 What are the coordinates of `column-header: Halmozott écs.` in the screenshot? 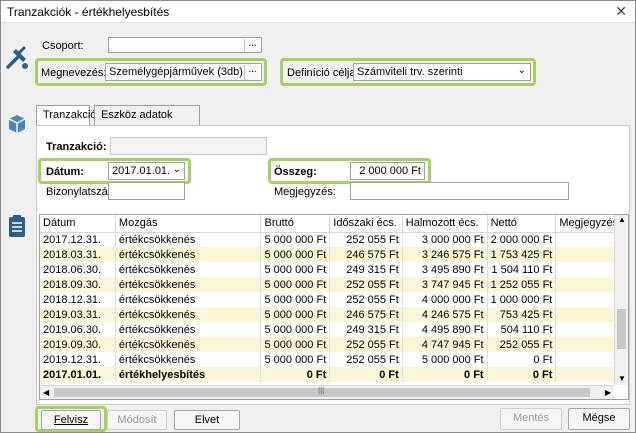 It's located at (445, 224).